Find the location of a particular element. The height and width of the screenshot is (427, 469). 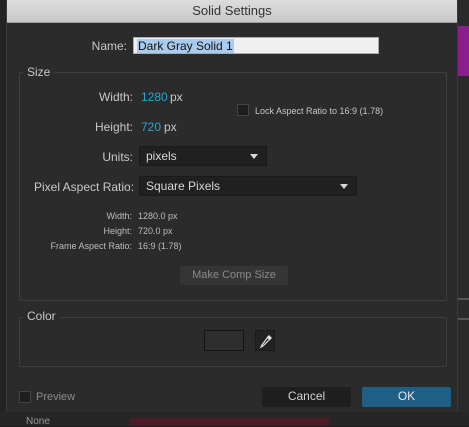

color-swatch is located at coordinates (224, 340).